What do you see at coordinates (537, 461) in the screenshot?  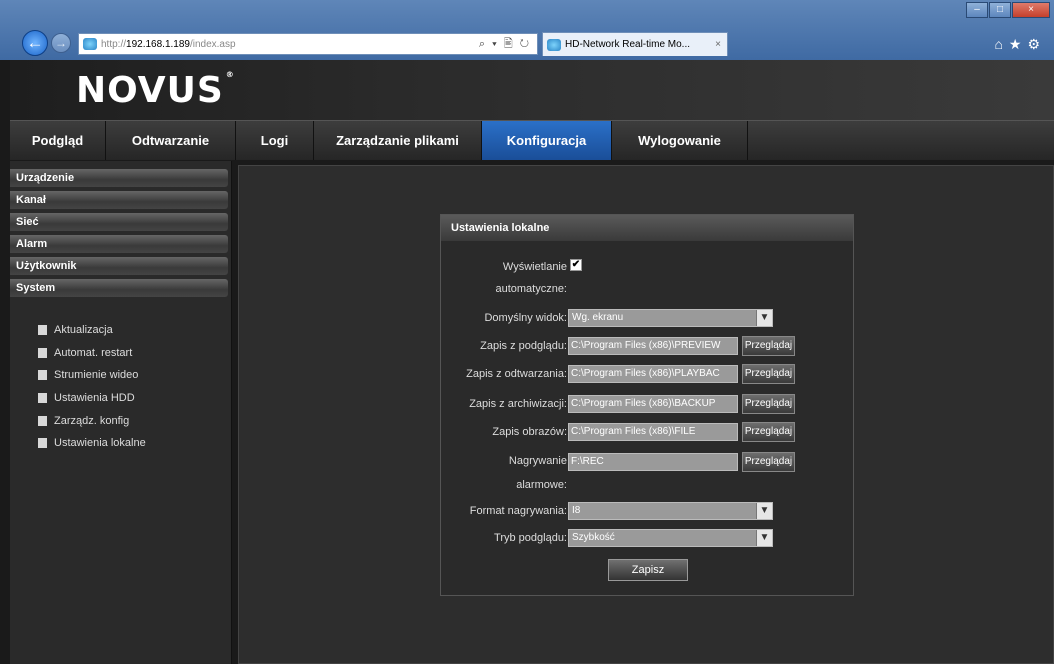 I see `alarm-record-label: Nagrywanie` at bounding box center [537, 461].